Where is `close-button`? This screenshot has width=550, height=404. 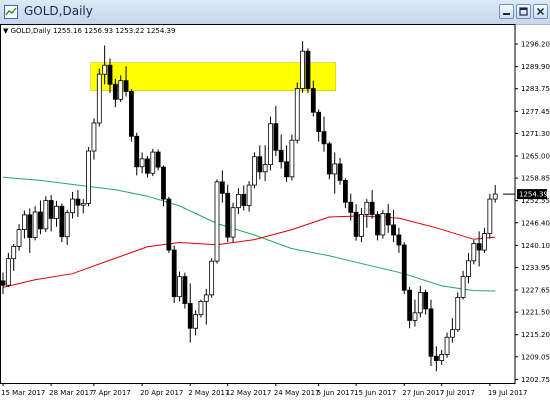
close-button is located at coordinates (540, 11).